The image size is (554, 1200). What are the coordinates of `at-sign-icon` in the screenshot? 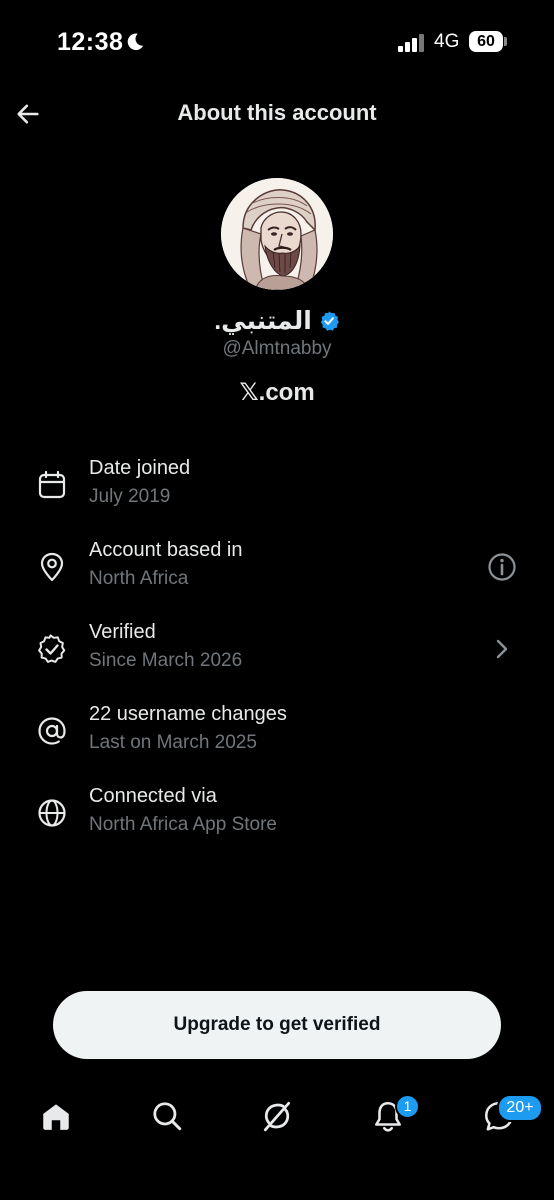 It's located at (52, 731).